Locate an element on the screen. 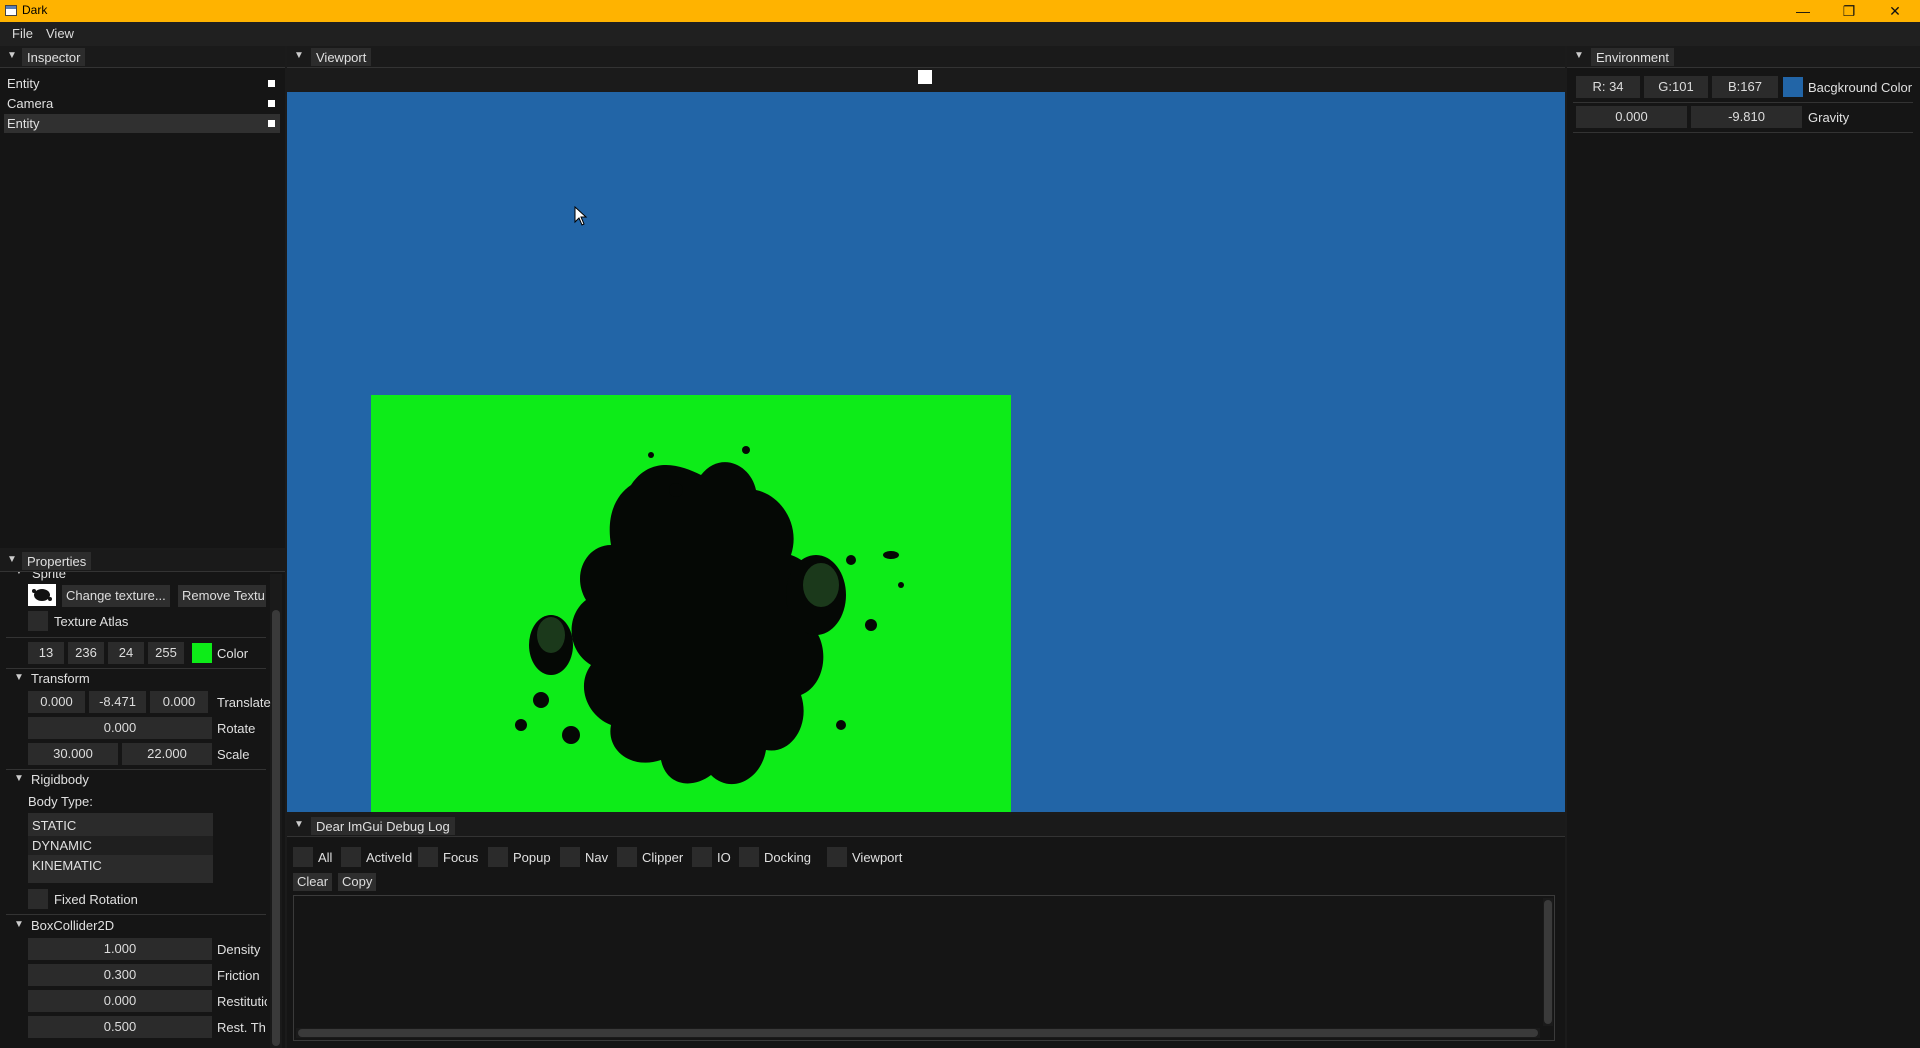 This screenshot has width=1920, height=1048. properties-scrollbar is located at coordinates (276, 811).